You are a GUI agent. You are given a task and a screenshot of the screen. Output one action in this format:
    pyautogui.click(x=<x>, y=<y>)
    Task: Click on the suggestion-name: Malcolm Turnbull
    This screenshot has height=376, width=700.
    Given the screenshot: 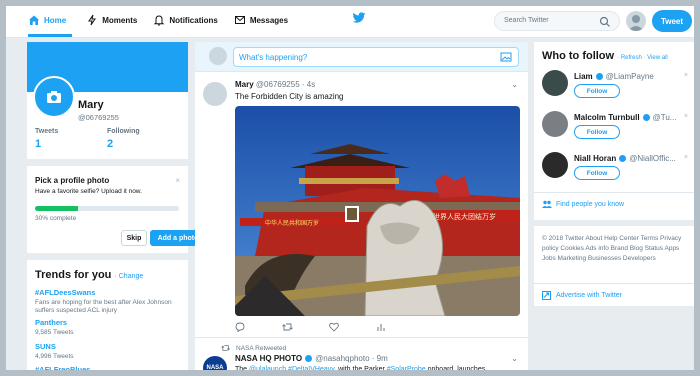 What is the action you would take?
    pyautogui.click(x=607, y=117)
    